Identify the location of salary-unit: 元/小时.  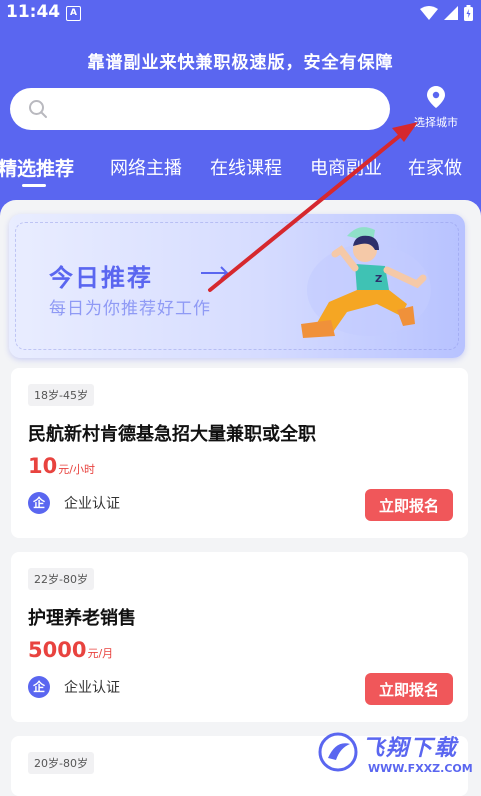
(76, 469).